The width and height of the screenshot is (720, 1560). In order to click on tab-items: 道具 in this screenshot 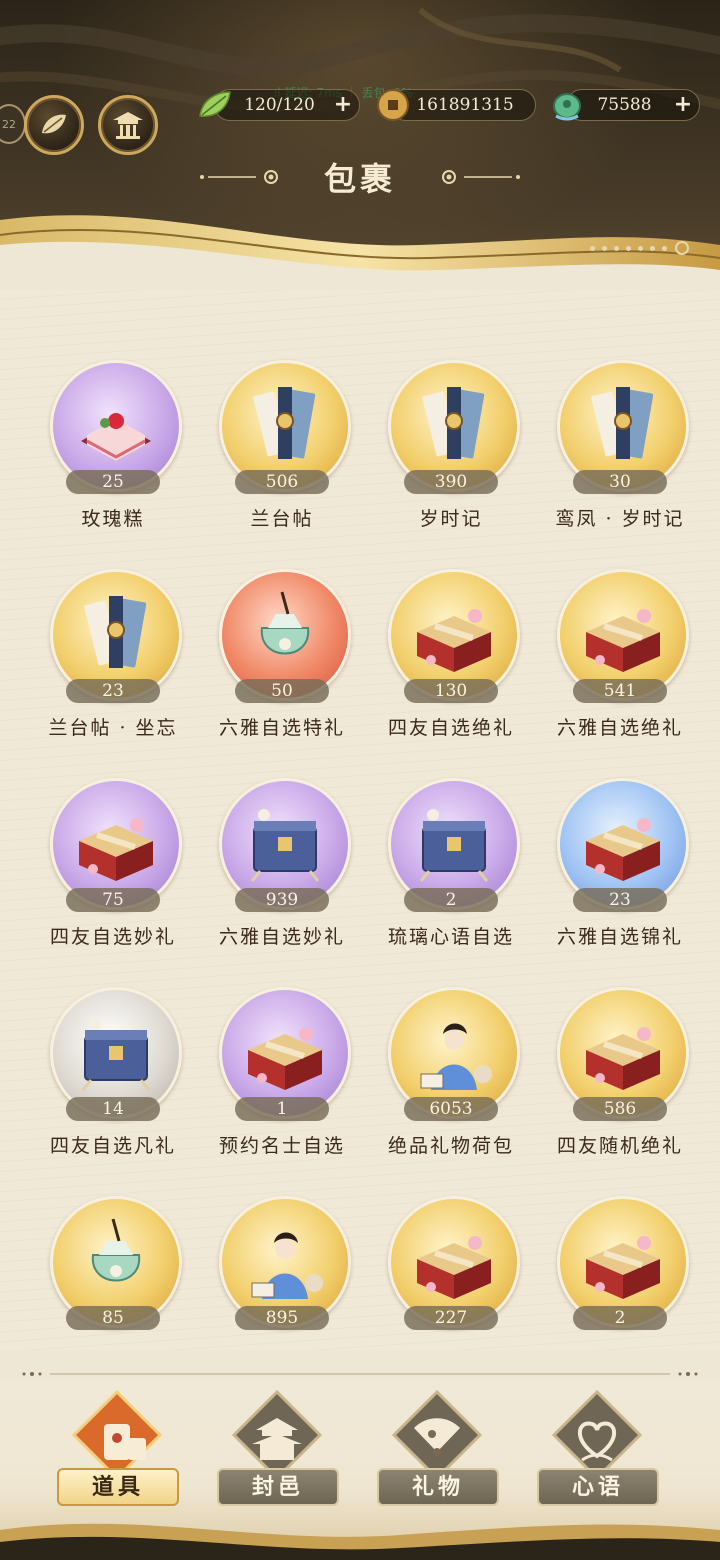, I will do `click(117, 1448)`.